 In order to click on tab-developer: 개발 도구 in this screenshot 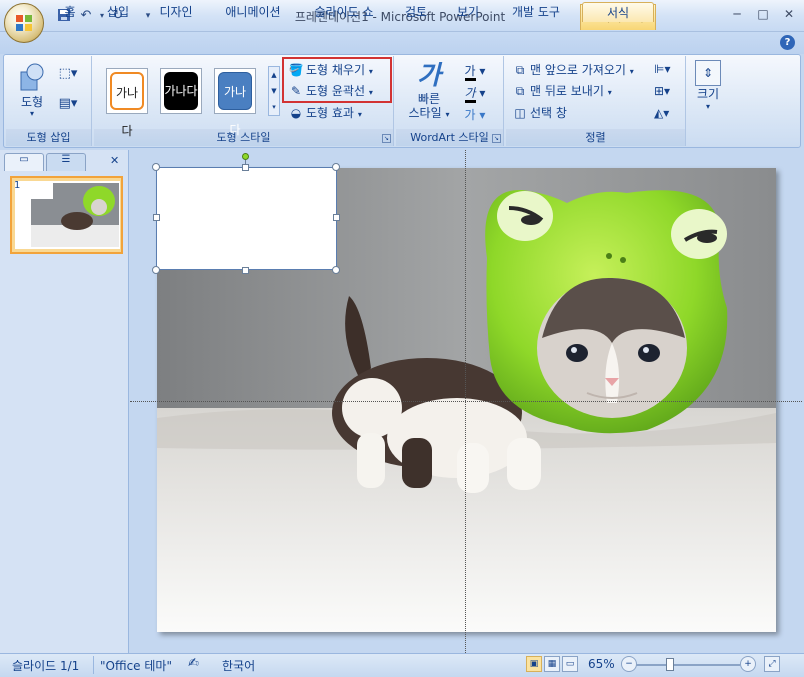, I will do `click(536, 12)`.